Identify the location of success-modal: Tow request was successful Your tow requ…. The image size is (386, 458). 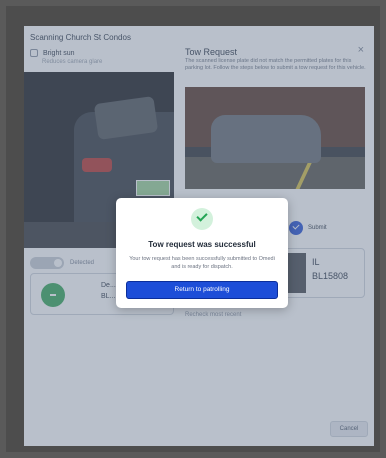
(202, 253).